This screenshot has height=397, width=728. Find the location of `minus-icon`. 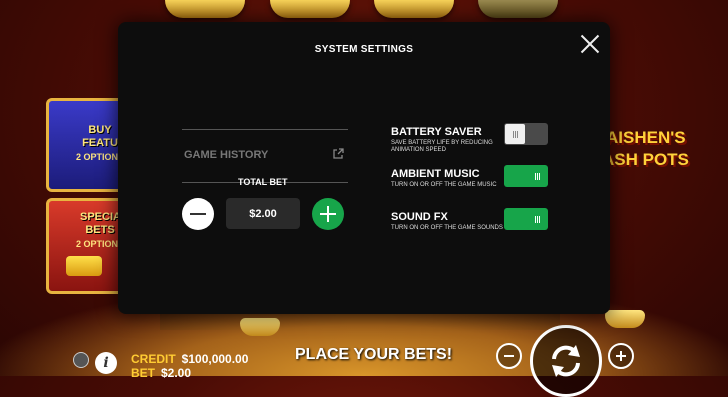

minus-icon is located at coordinates (509, 356).